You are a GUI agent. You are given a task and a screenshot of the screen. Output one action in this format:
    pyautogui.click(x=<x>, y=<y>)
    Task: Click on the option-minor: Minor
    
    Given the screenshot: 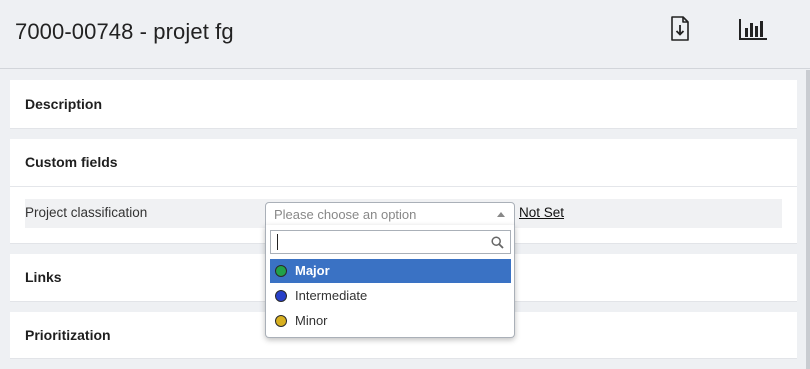 What is the action you would take?
    pyautogui.click(x=390, y=321)
    